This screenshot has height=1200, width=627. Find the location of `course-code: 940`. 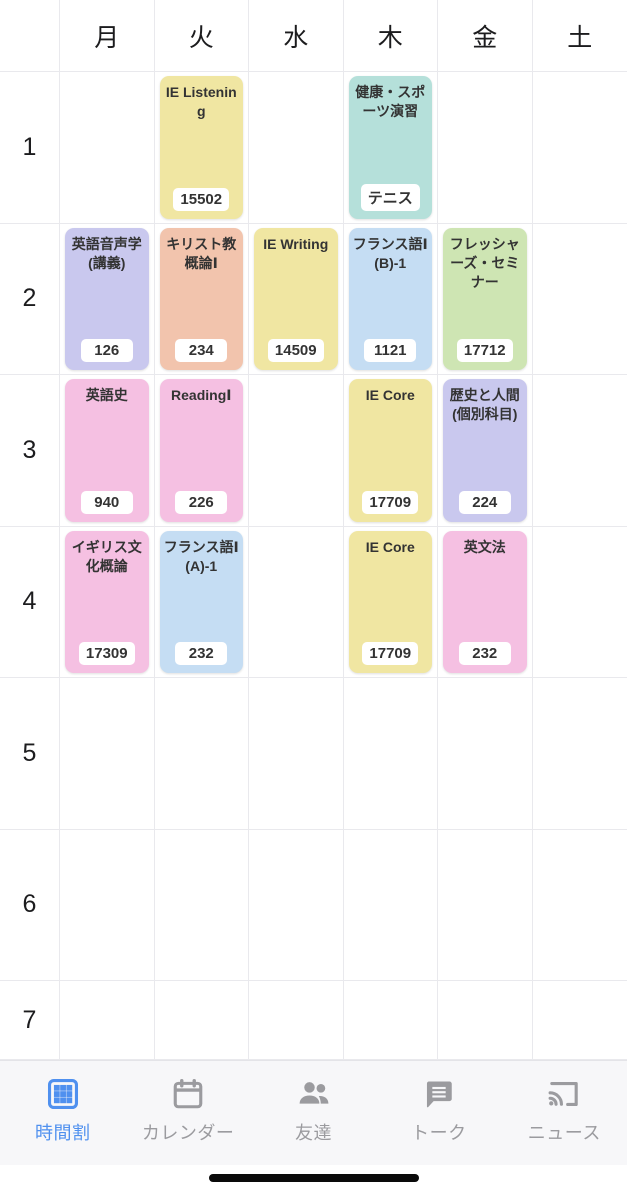

course-code: 940 is located at coordinates (106, 502).